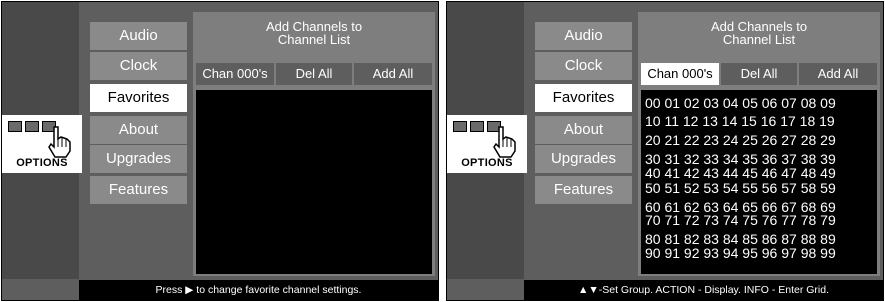 Image resolution: width=885 pixels, height=302 pixels. What do you see at coordinates (588, 290) in the screenshot?
I see `up-down-arrows-icon: ▲▼` at bounding box center [588, 290].